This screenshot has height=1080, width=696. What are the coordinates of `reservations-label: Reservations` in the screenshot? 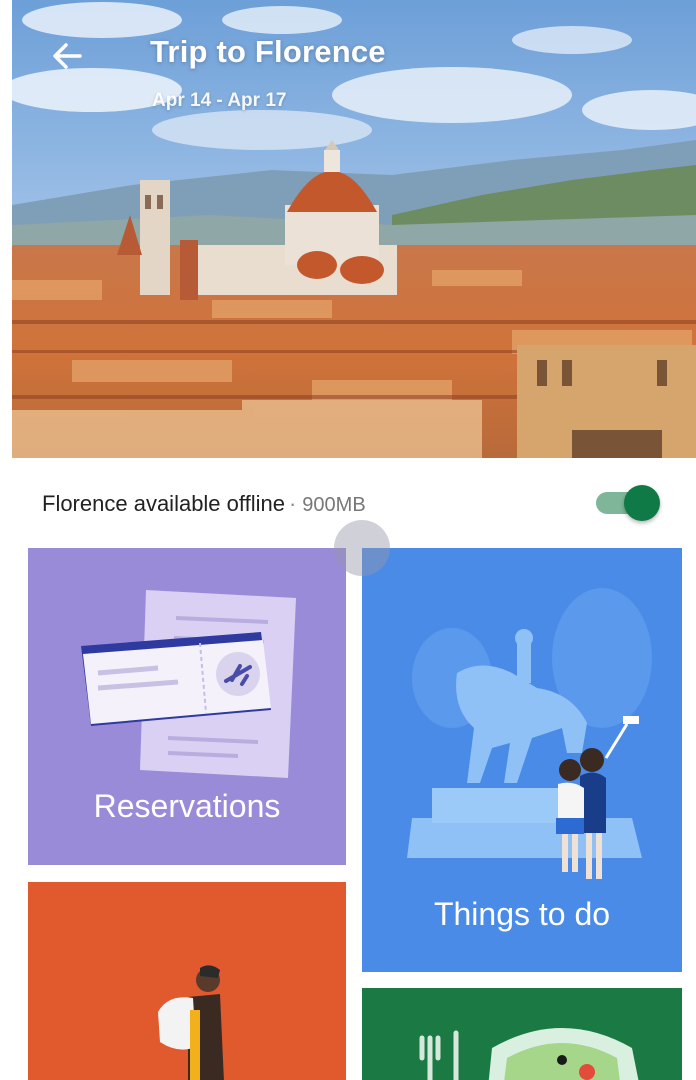 It's located at (187, 806).